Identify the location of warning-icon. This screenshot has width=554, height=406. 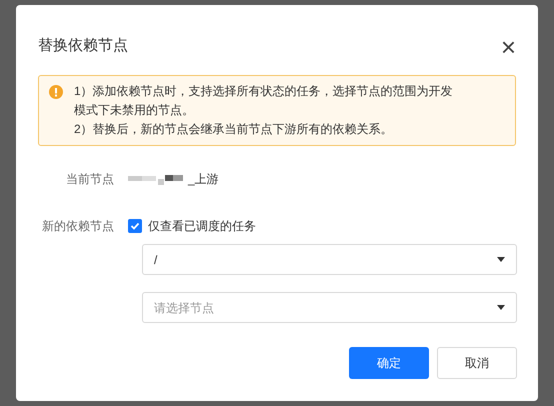
(56, 92).